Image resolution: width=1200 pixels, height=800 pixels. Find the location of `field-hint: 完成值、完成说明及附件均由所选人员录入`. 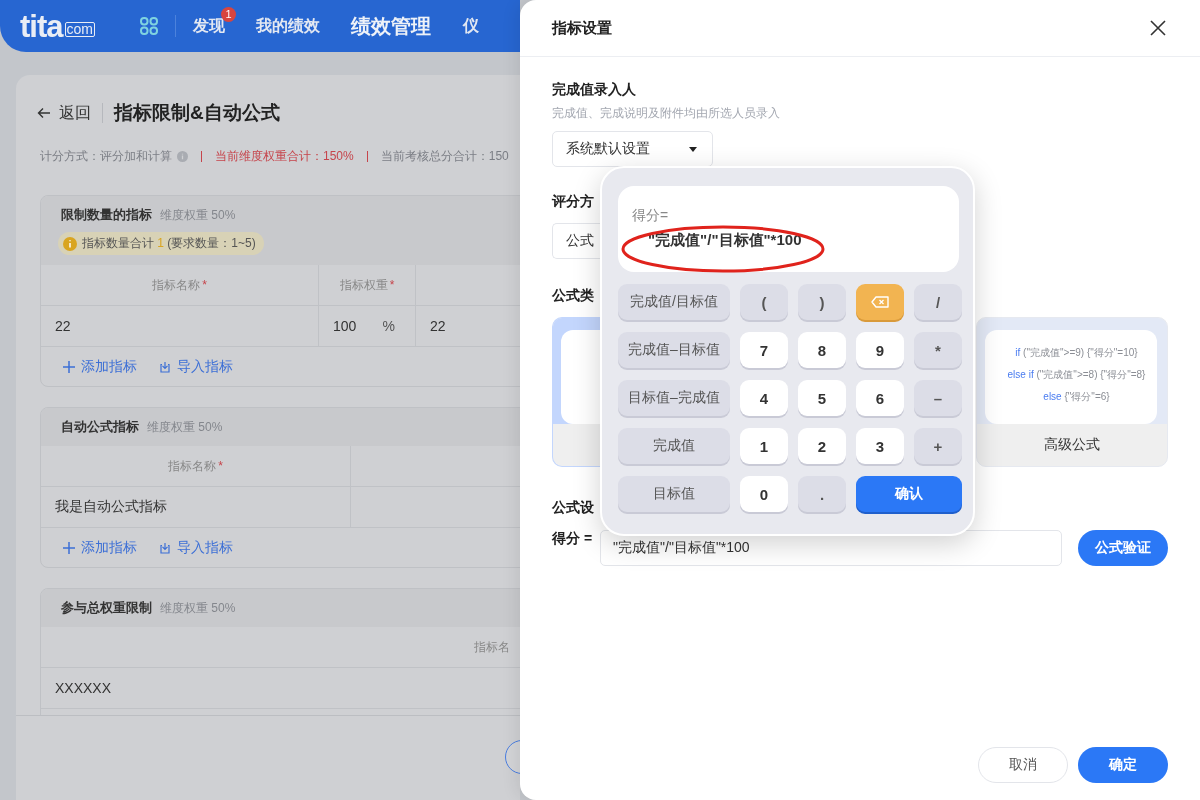

field-hint: 完成值、完成说明及附件均由所选人员录入 is located at coordinates (666, 113).